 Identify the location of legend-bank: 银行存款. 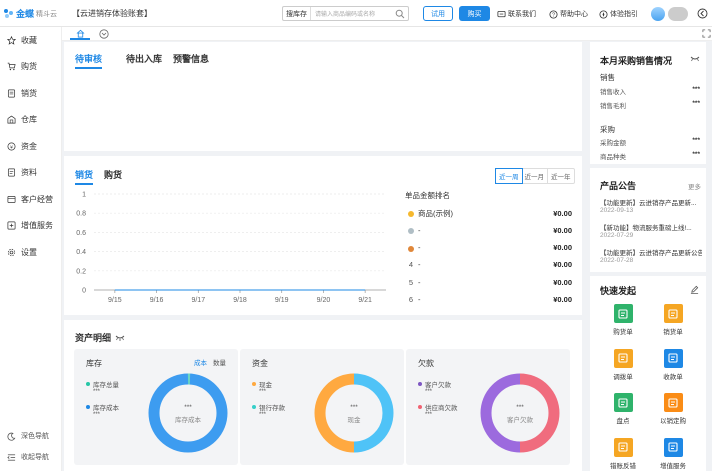
(268, 407).